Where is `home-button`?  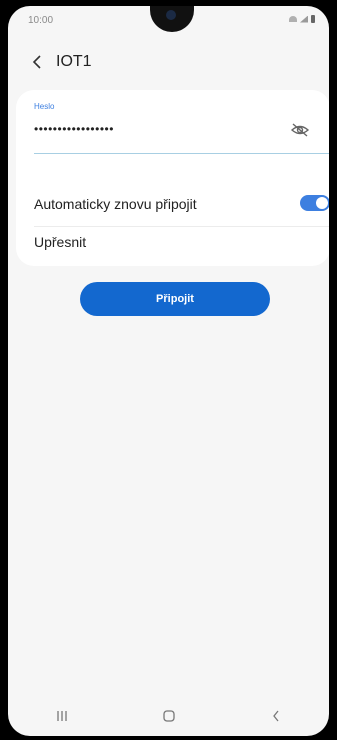 home-button is located at coordinates (169, 716).